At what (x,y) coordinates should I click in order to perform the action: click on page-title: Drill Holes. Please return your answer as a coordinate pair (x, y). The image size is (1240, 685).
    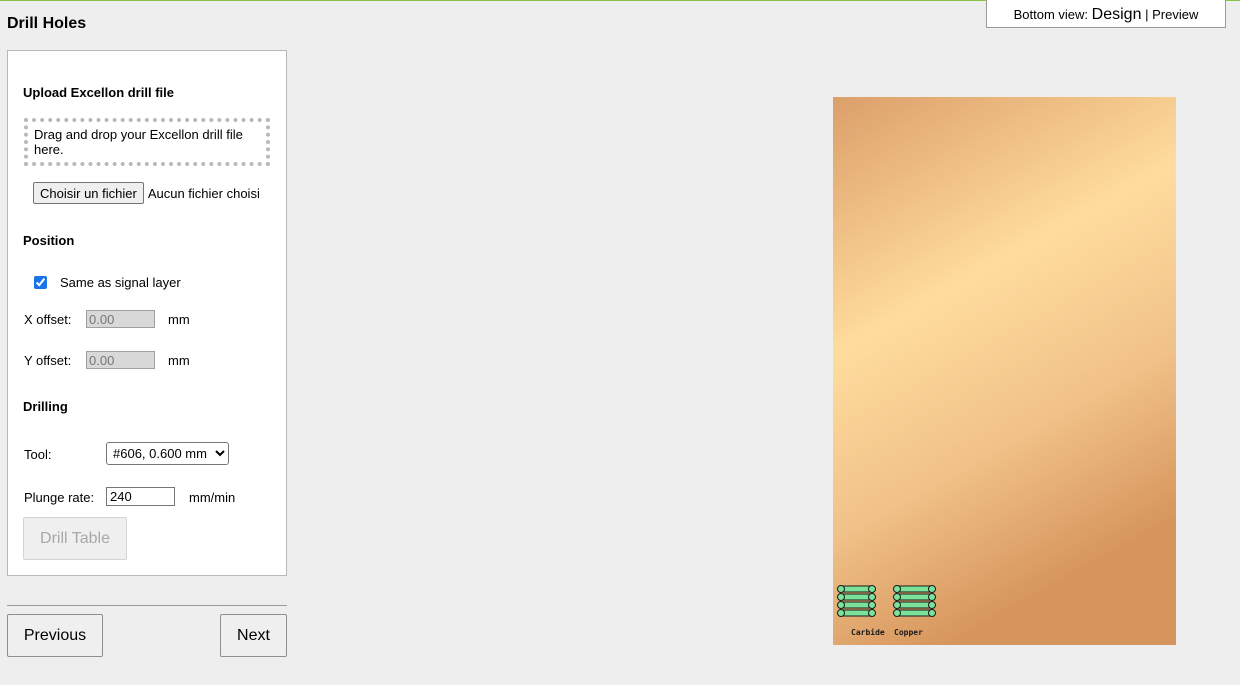
    Looking at the image, I should click on (47, 23).